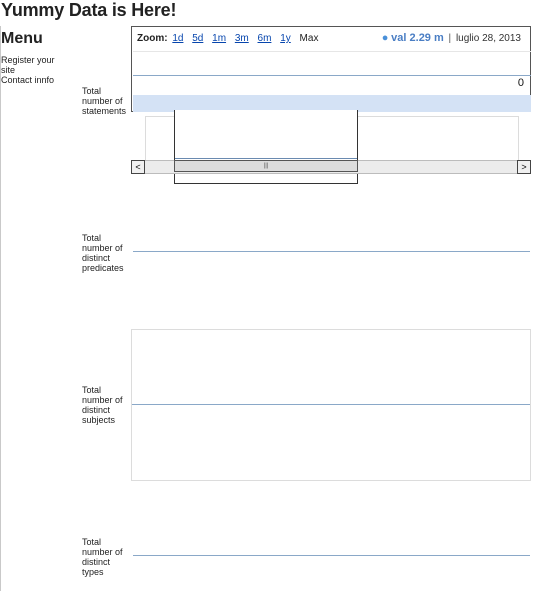 The image size is (554, 591). Describe the element at coordinates (219, 38) in the screenshot. I see `zoom-button-1m: 1m` at that location.